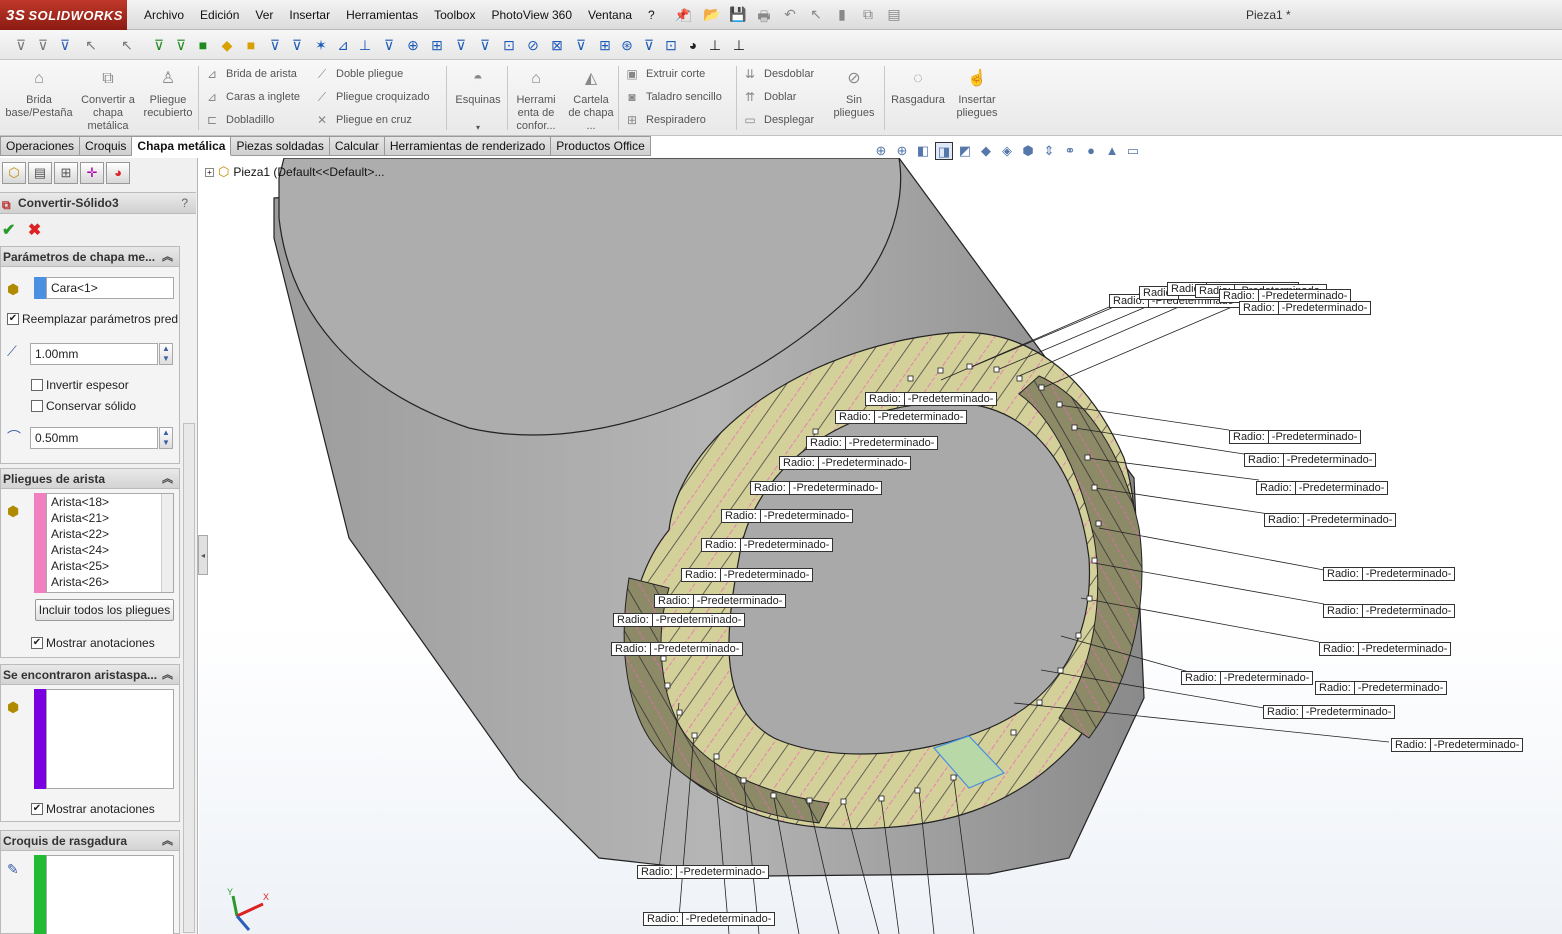  Describe the element at coordinates (159, 45) in the screenshot. I see `filter-vertex-icon: ⊽` at that location.